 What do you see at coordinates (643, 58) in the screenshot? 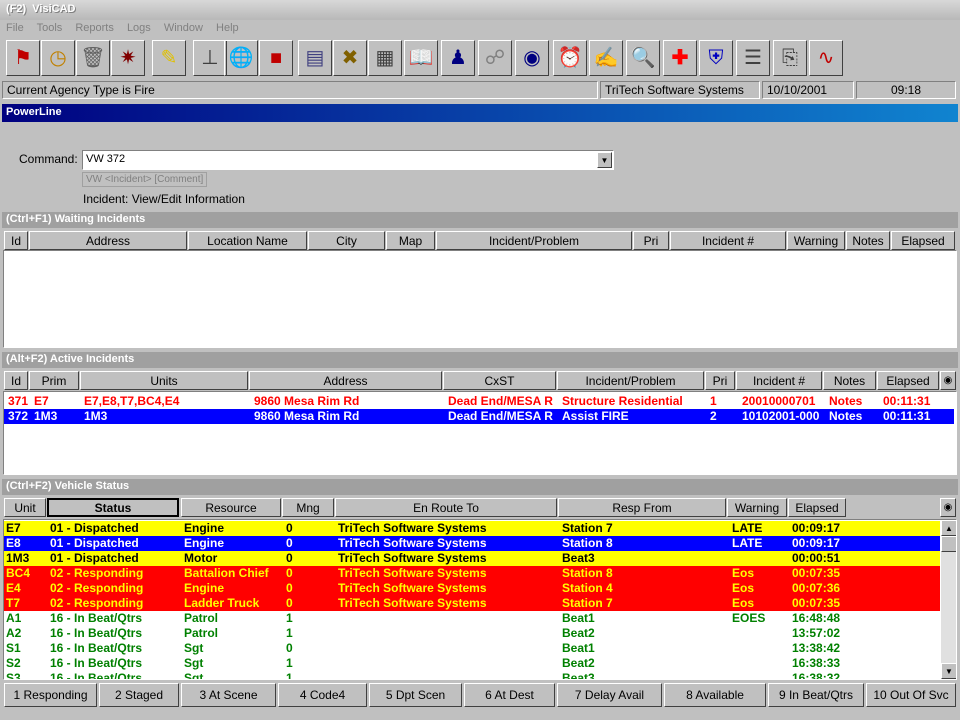
I see `search-icon: 🔍` at bounding box center [643, 58].